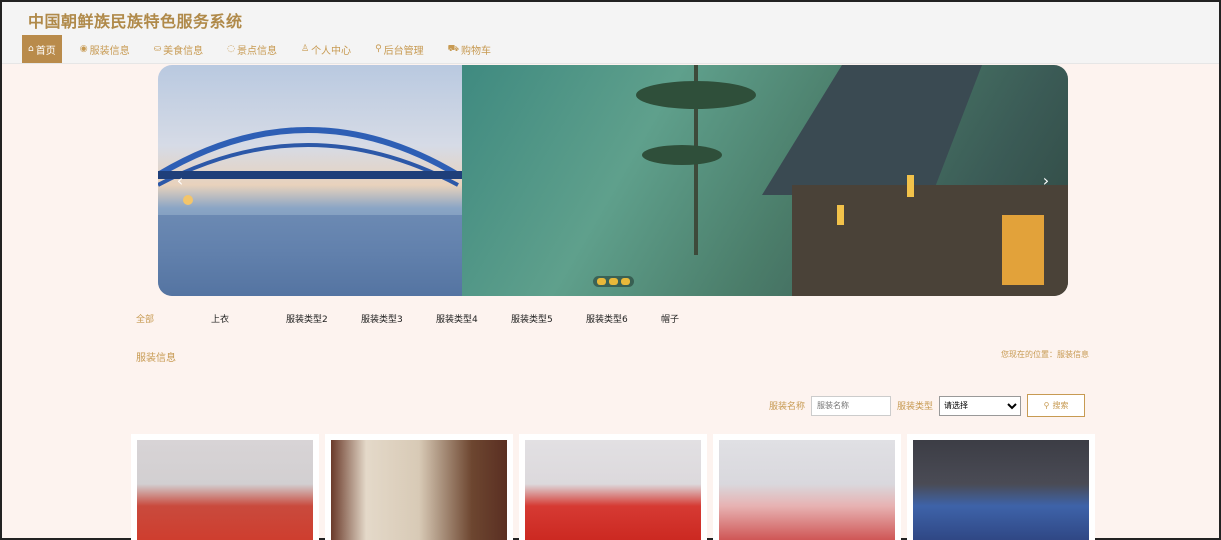 The height and width of the screenshot is (540, 1221). What do you see at coordinates (398, 318) in the screenshot?
I see `category-type3: 服装类型3` at bounding box center [398, 318].